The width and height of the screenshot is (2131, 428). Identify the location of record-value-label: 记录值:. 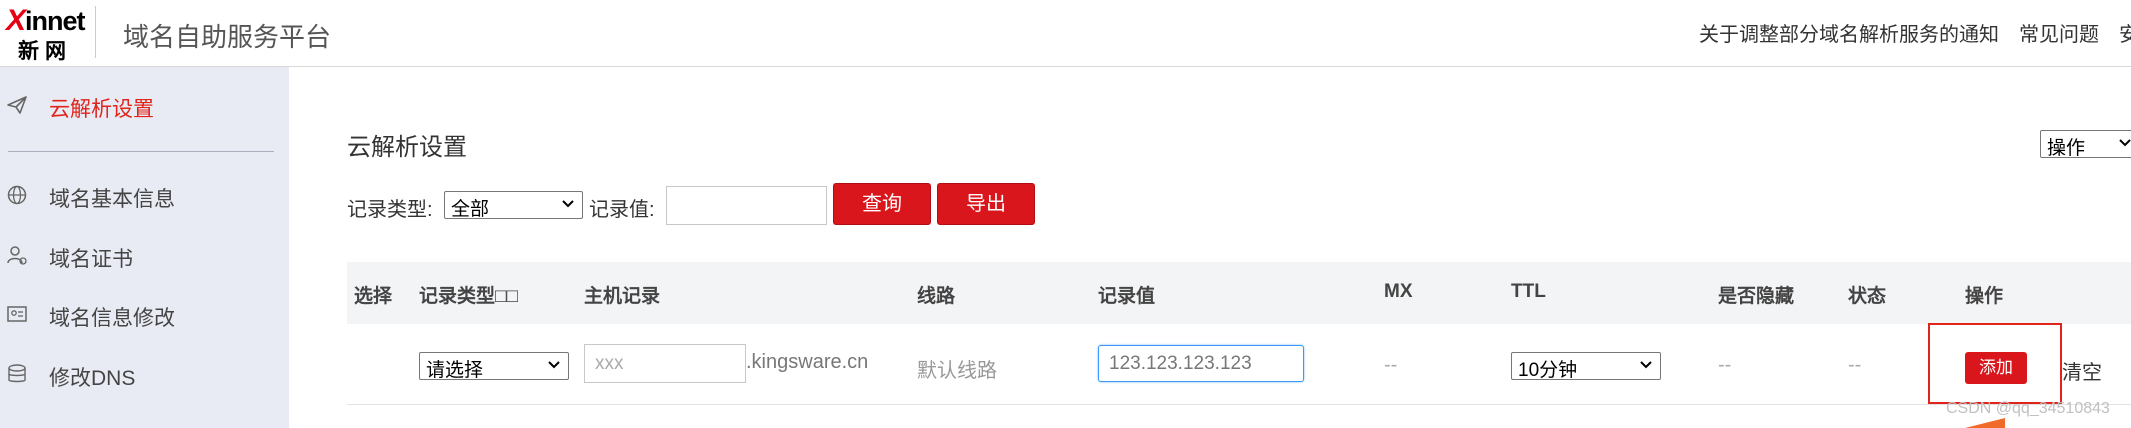
(622, 210).